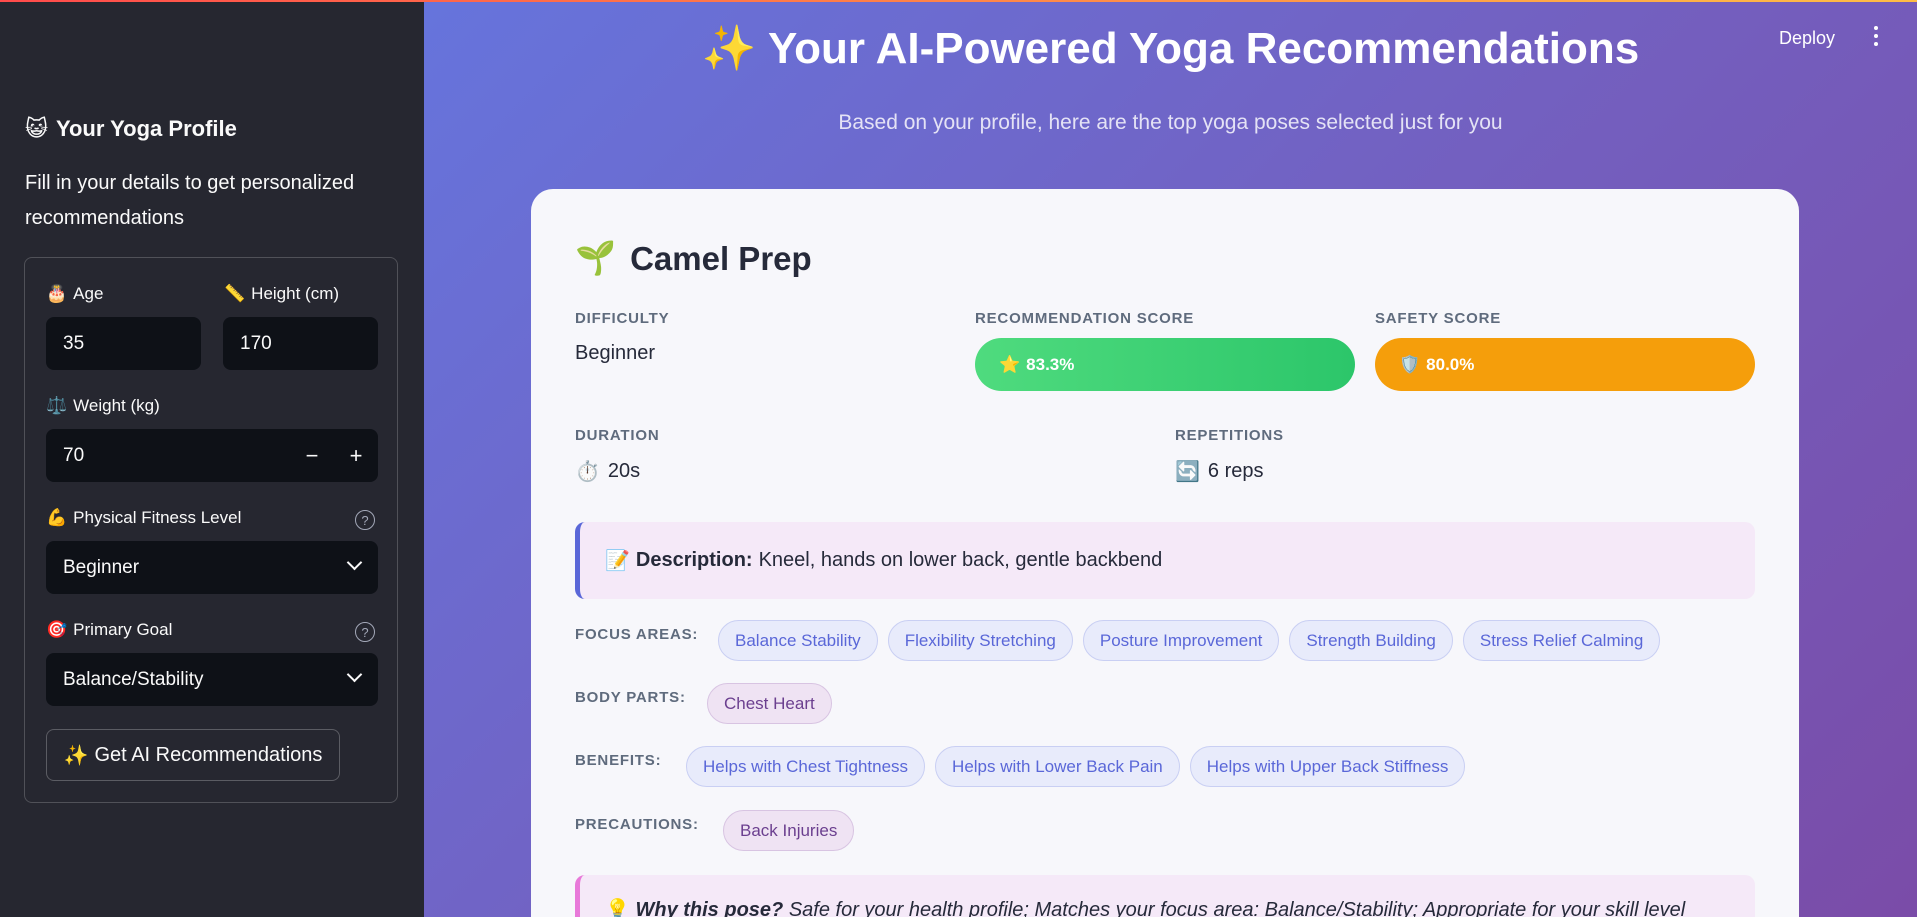  What do you see at coordinates (798, 640) in the screenshot?
I see `focus-area-tag: Balance Stability` at bounding box center [798, 640].